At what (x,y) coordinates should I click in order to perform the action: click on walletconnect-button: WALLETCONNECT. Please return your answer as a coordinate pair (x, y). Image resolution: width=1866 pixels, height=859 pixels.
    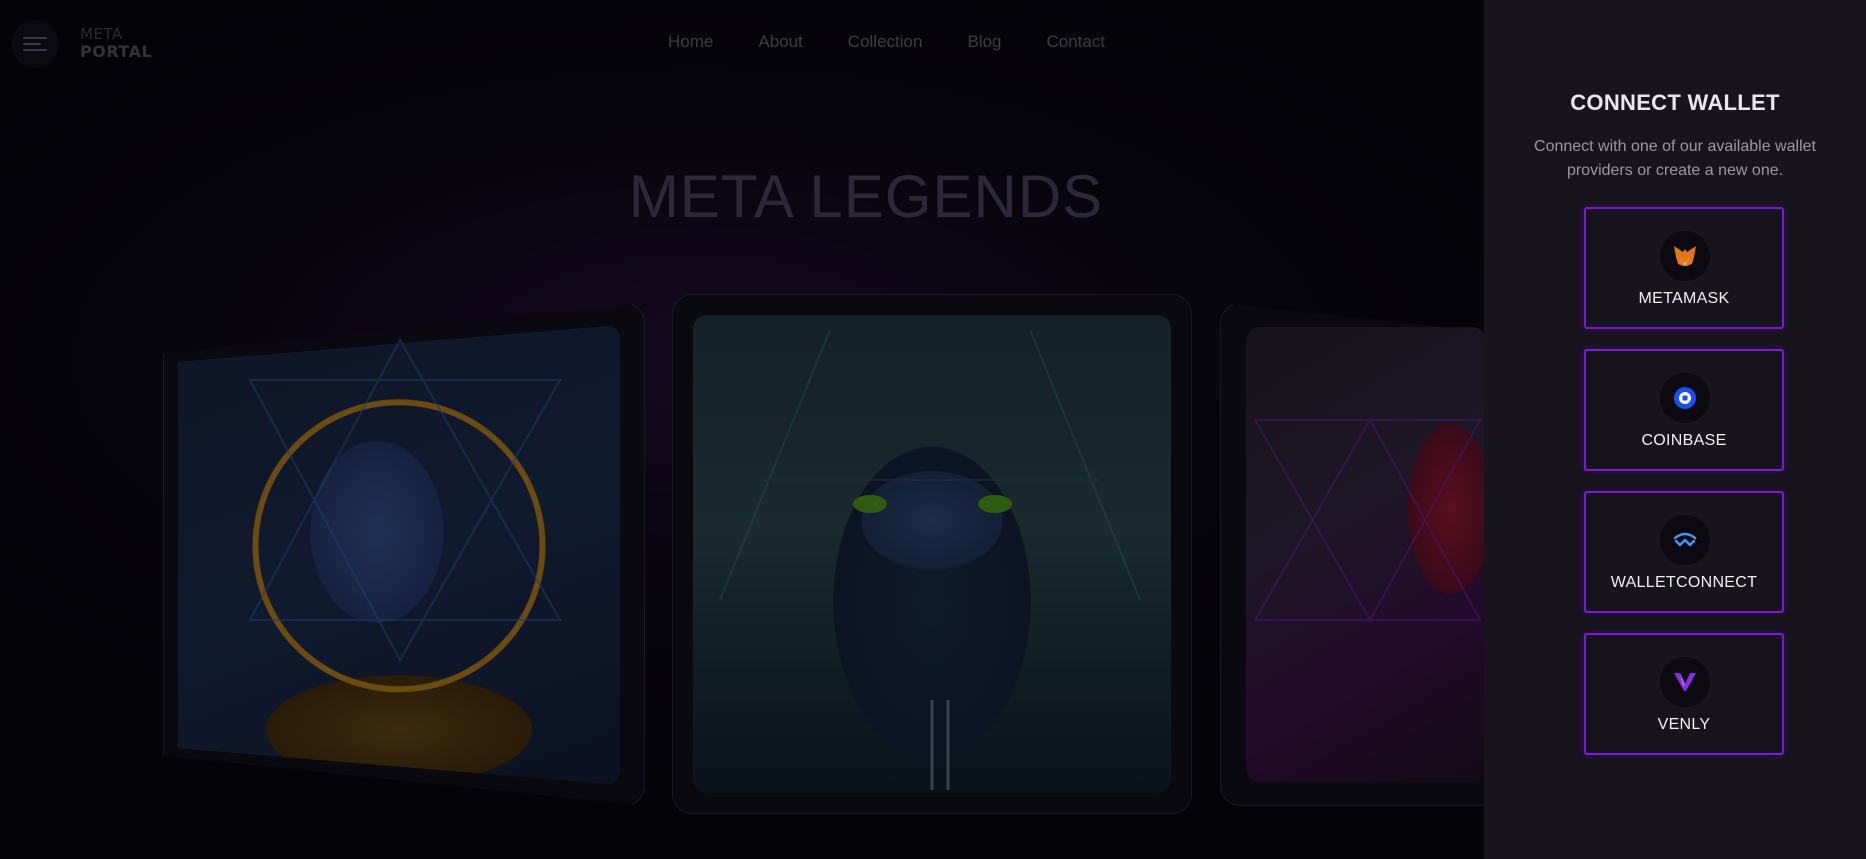
    Looking at the image, I should click on (1684, 552).